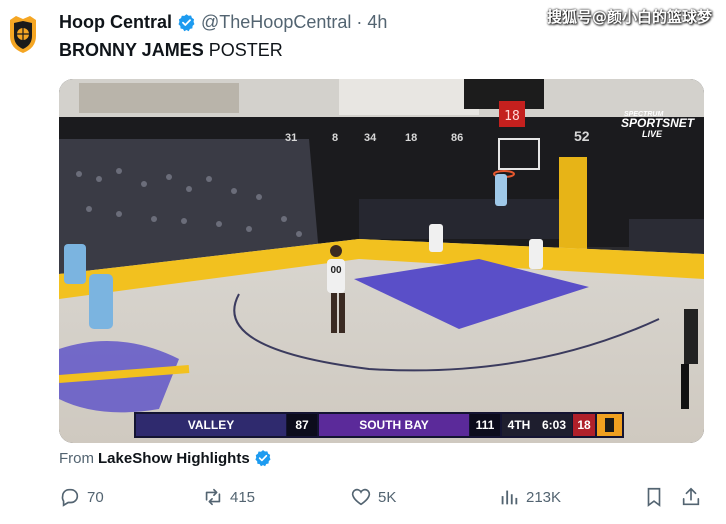 This screenshot has width=726, height=524. I want to click on view-count: 213K, so click(544, 497).